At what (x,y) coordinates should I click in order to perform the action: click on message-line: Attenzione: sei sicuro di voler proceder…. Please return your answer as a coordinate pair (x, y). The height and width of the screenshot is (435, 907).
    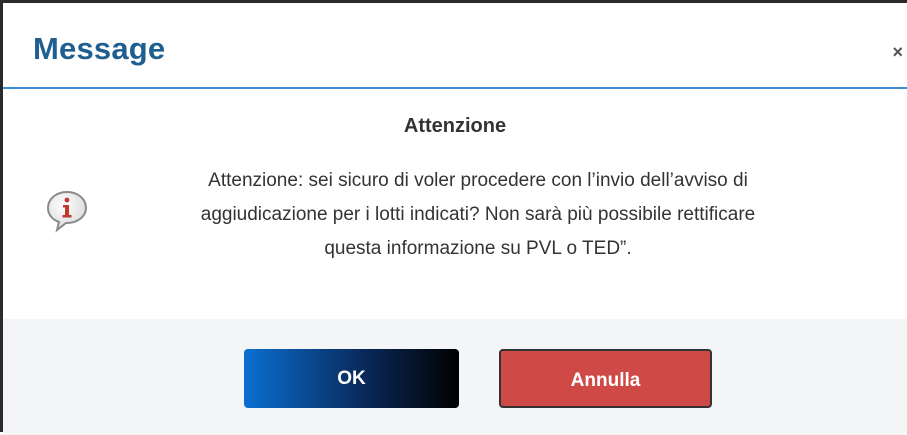
    Looking at the image, I should click on (478, 180).